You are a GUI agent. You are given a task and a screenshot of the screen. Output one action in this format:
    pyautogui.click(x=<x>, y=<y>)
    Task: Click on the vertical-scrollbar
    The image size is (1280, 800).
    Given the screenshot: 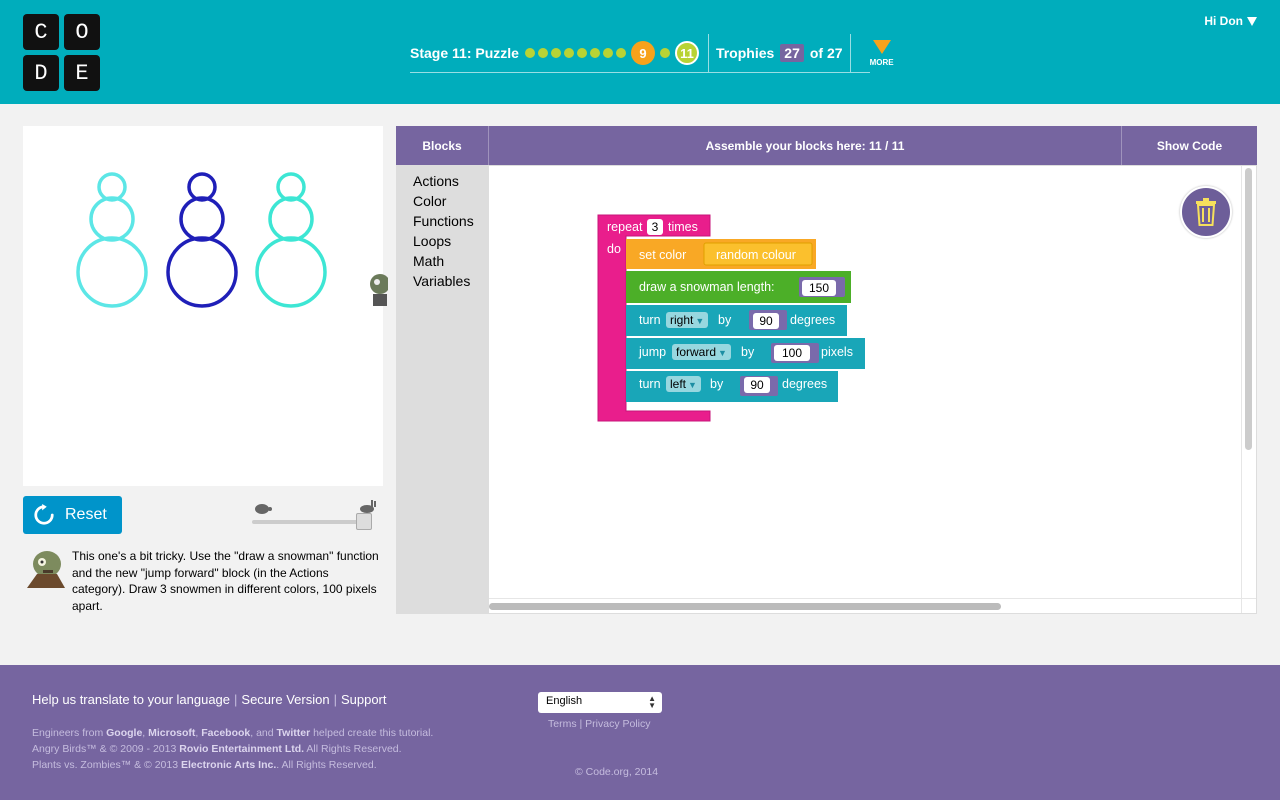 What is the action you would take?
    pyautogui.click(x=1248, y=309)
    